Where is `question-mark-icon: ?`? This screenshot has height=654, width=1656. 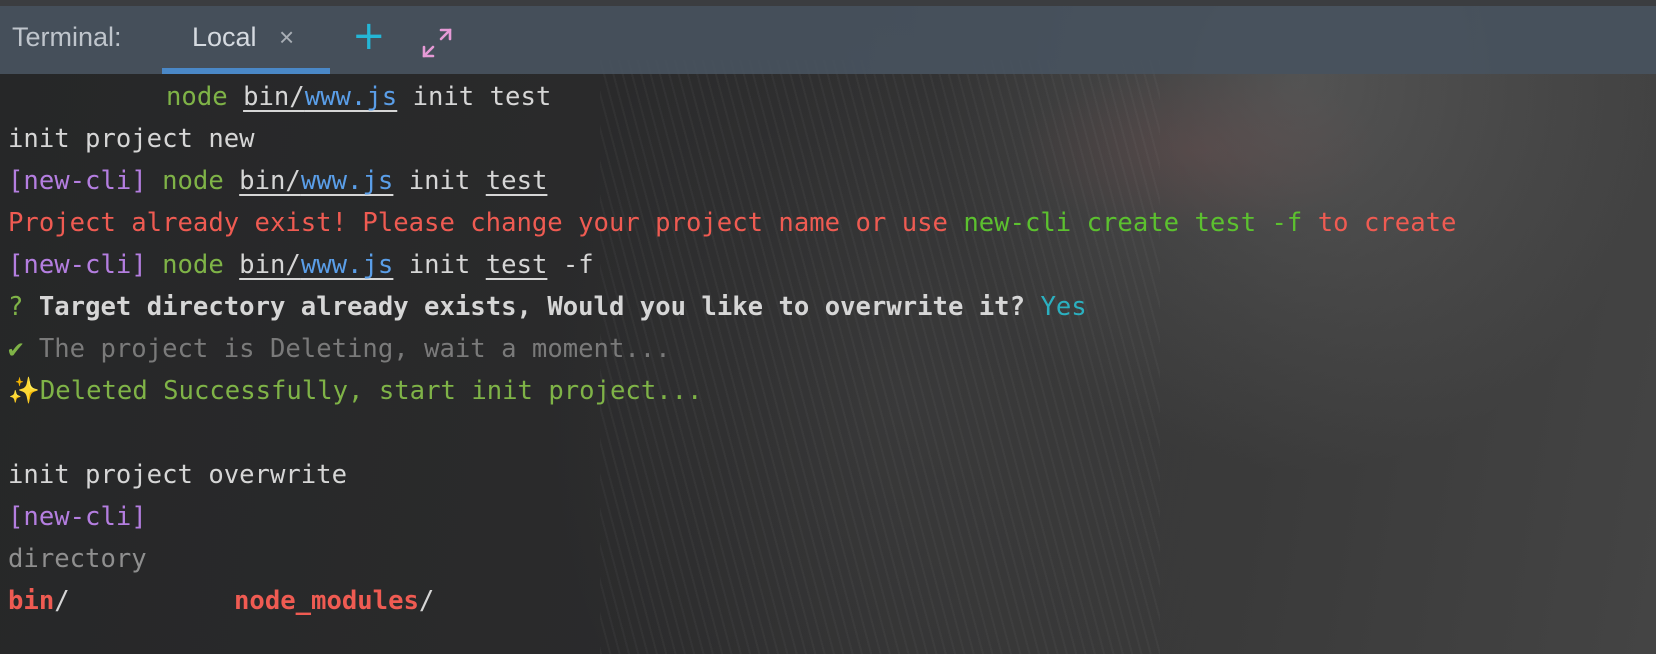 question-mark-icon: ? is located at coordinates (16, 307).